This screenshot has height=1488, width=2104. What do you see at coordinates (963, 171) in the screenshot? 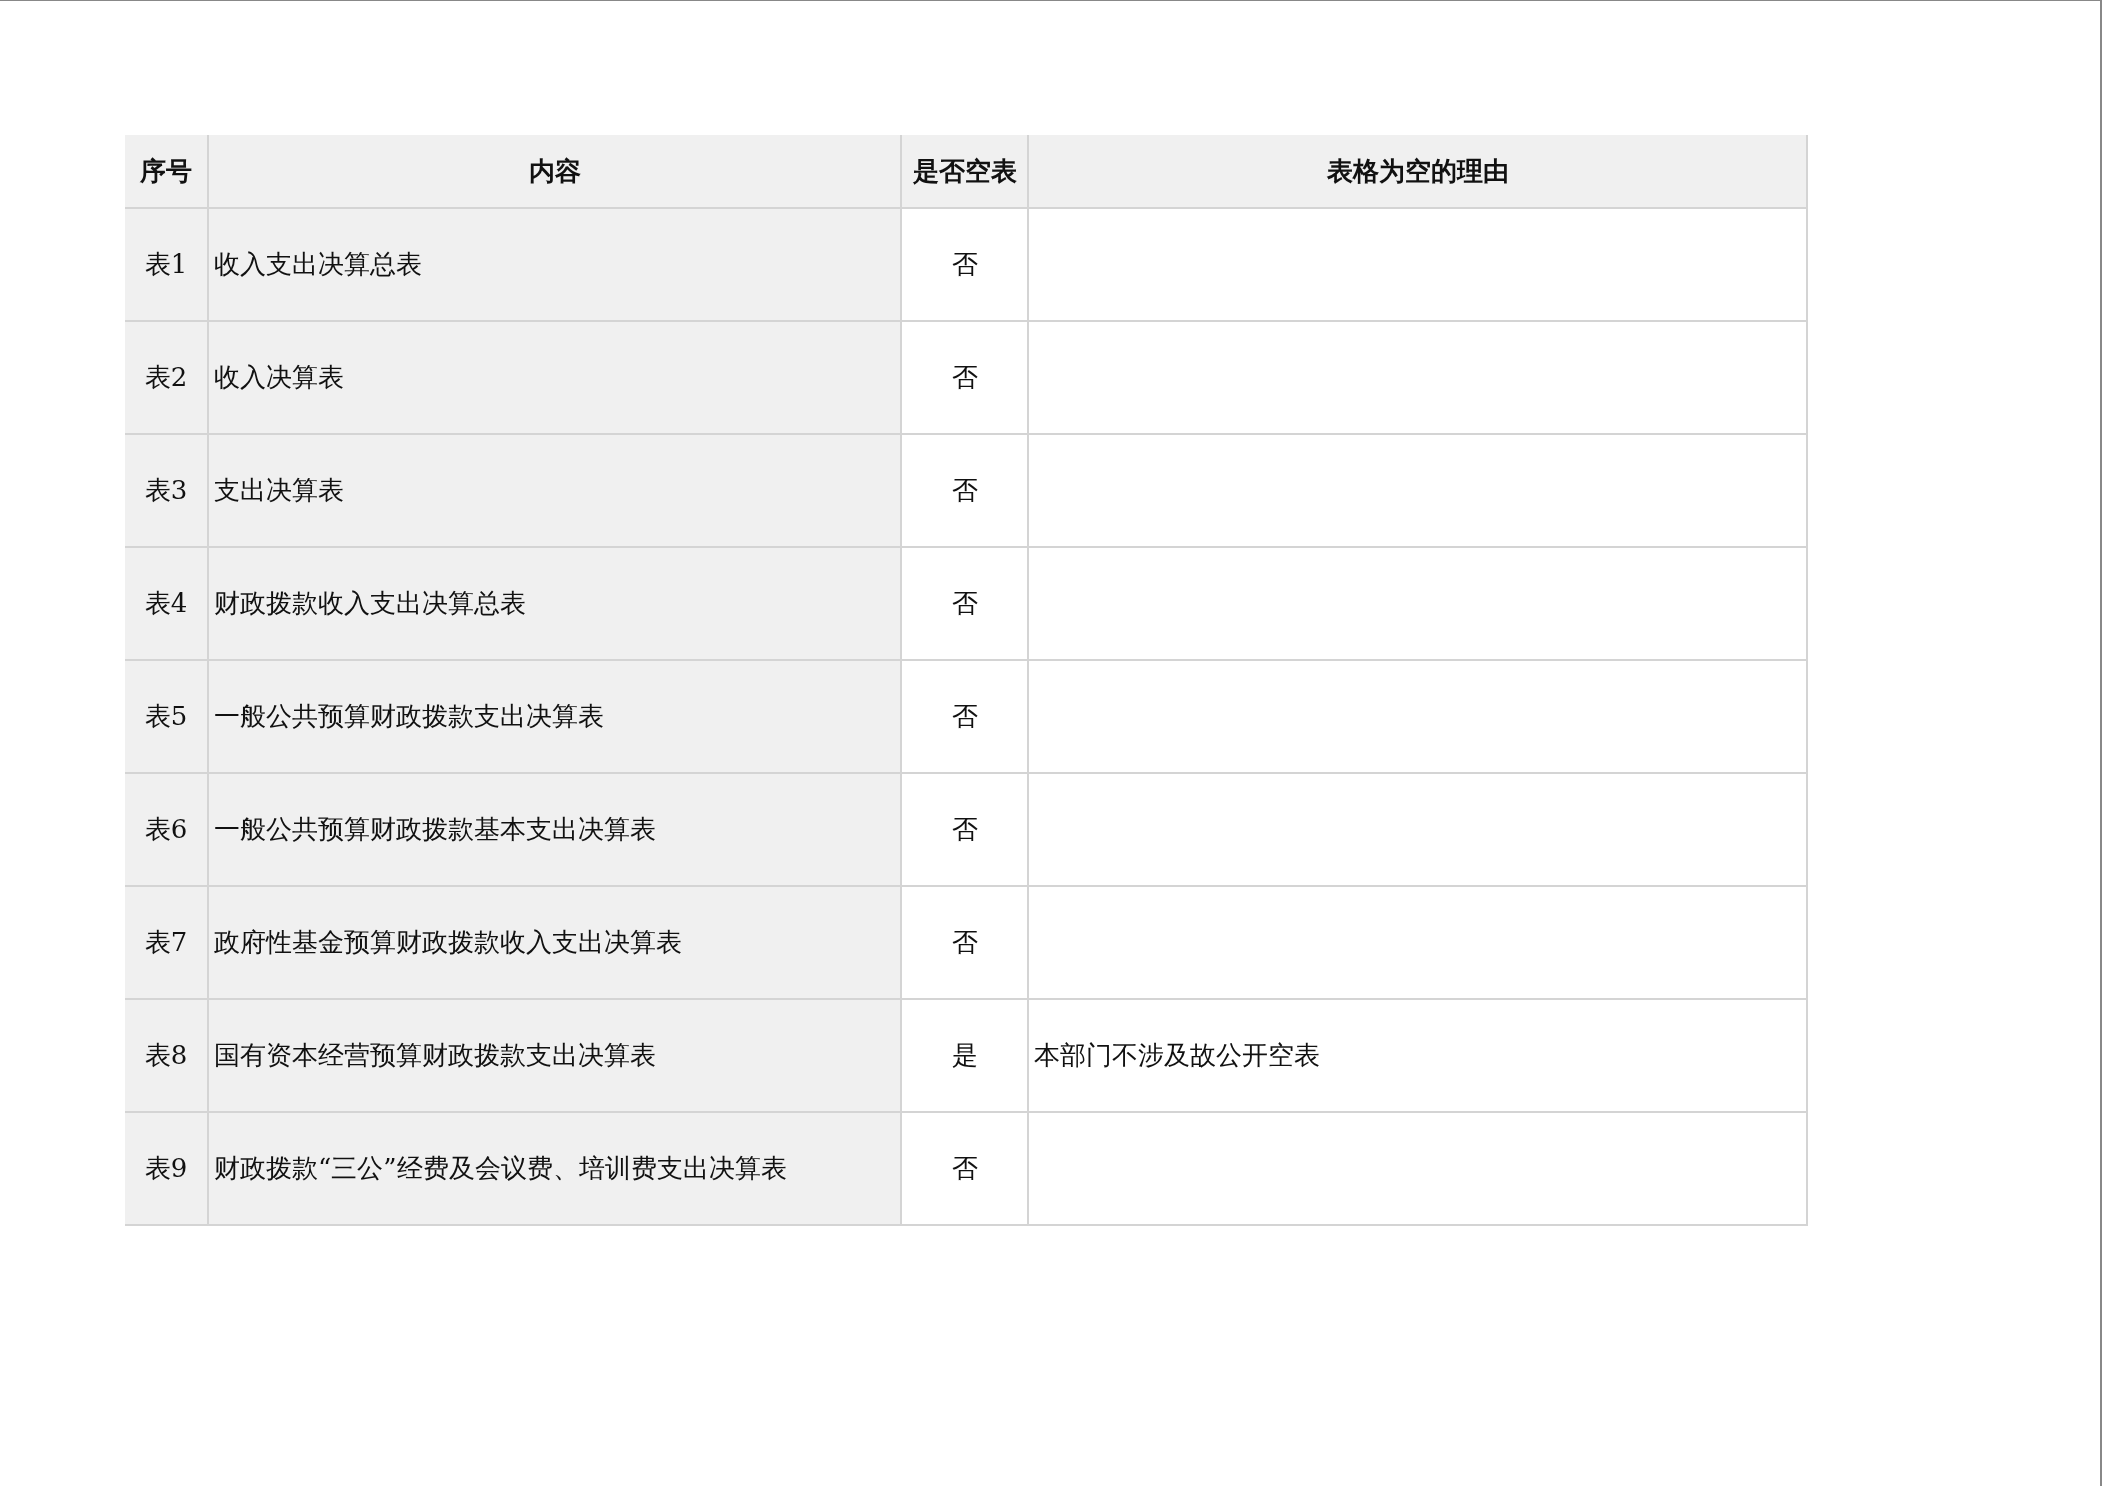
I see `column-header: 是否空表` at bounding box center [963, 171].